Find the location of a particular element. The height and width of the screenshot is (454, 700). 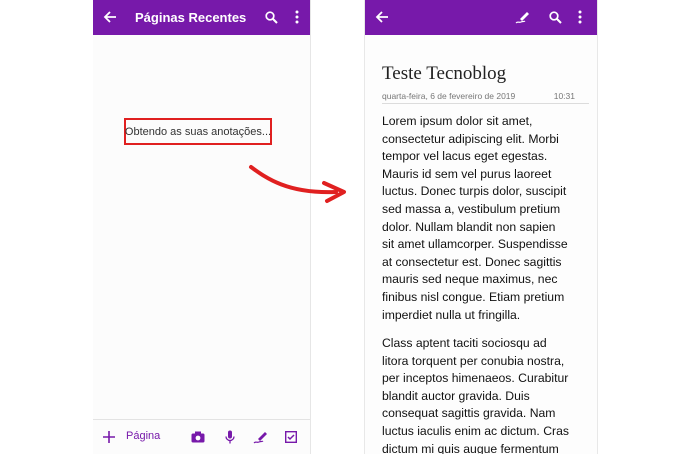

note-line: dictum mi quis augue fermentum is located at coordinates (470, 447).